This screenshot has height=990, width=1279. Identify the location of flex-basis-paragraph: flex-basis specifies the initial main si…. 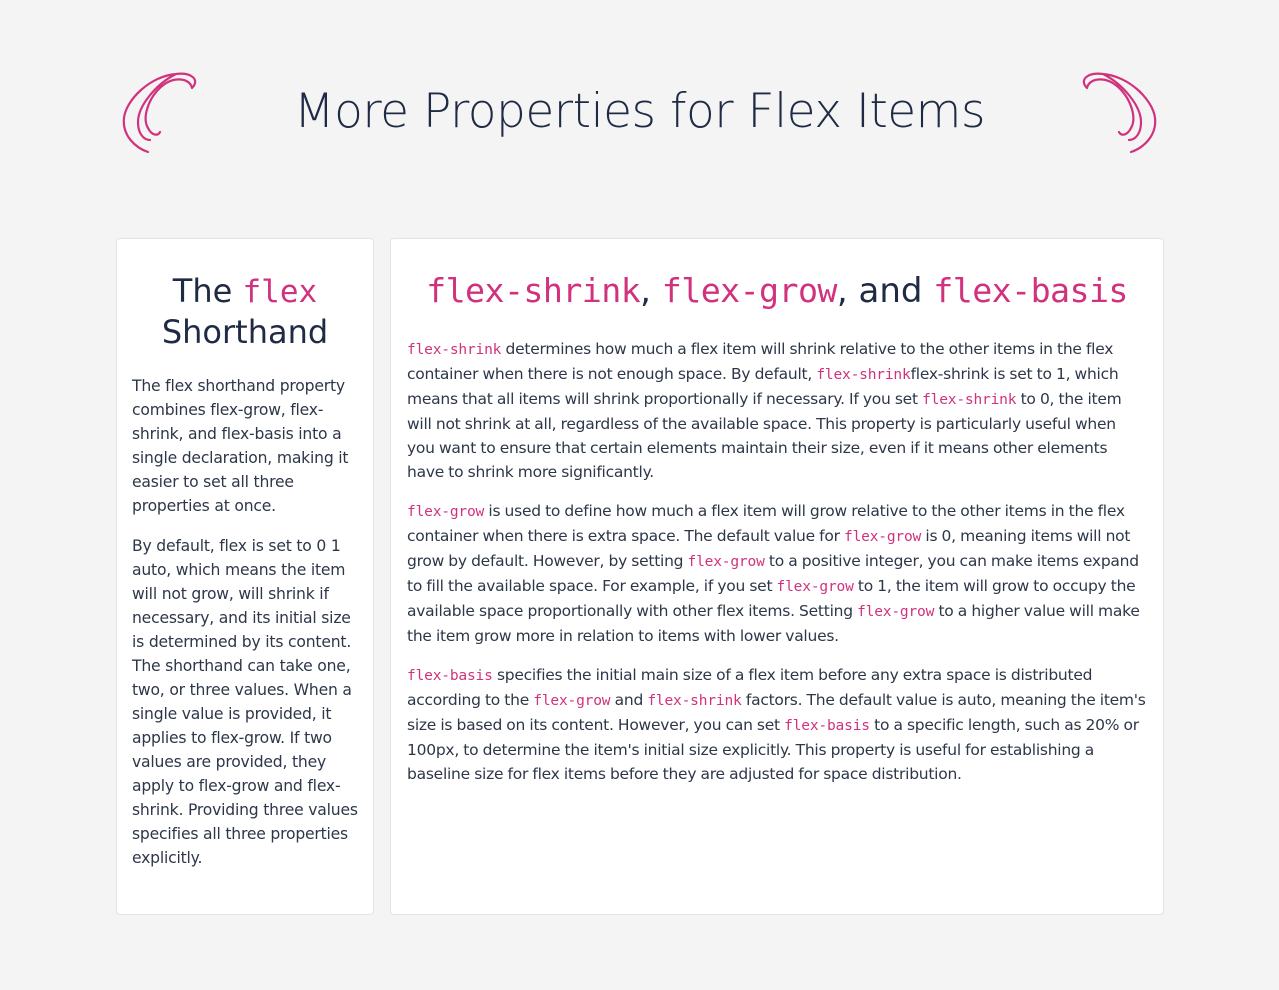
(777, 724).